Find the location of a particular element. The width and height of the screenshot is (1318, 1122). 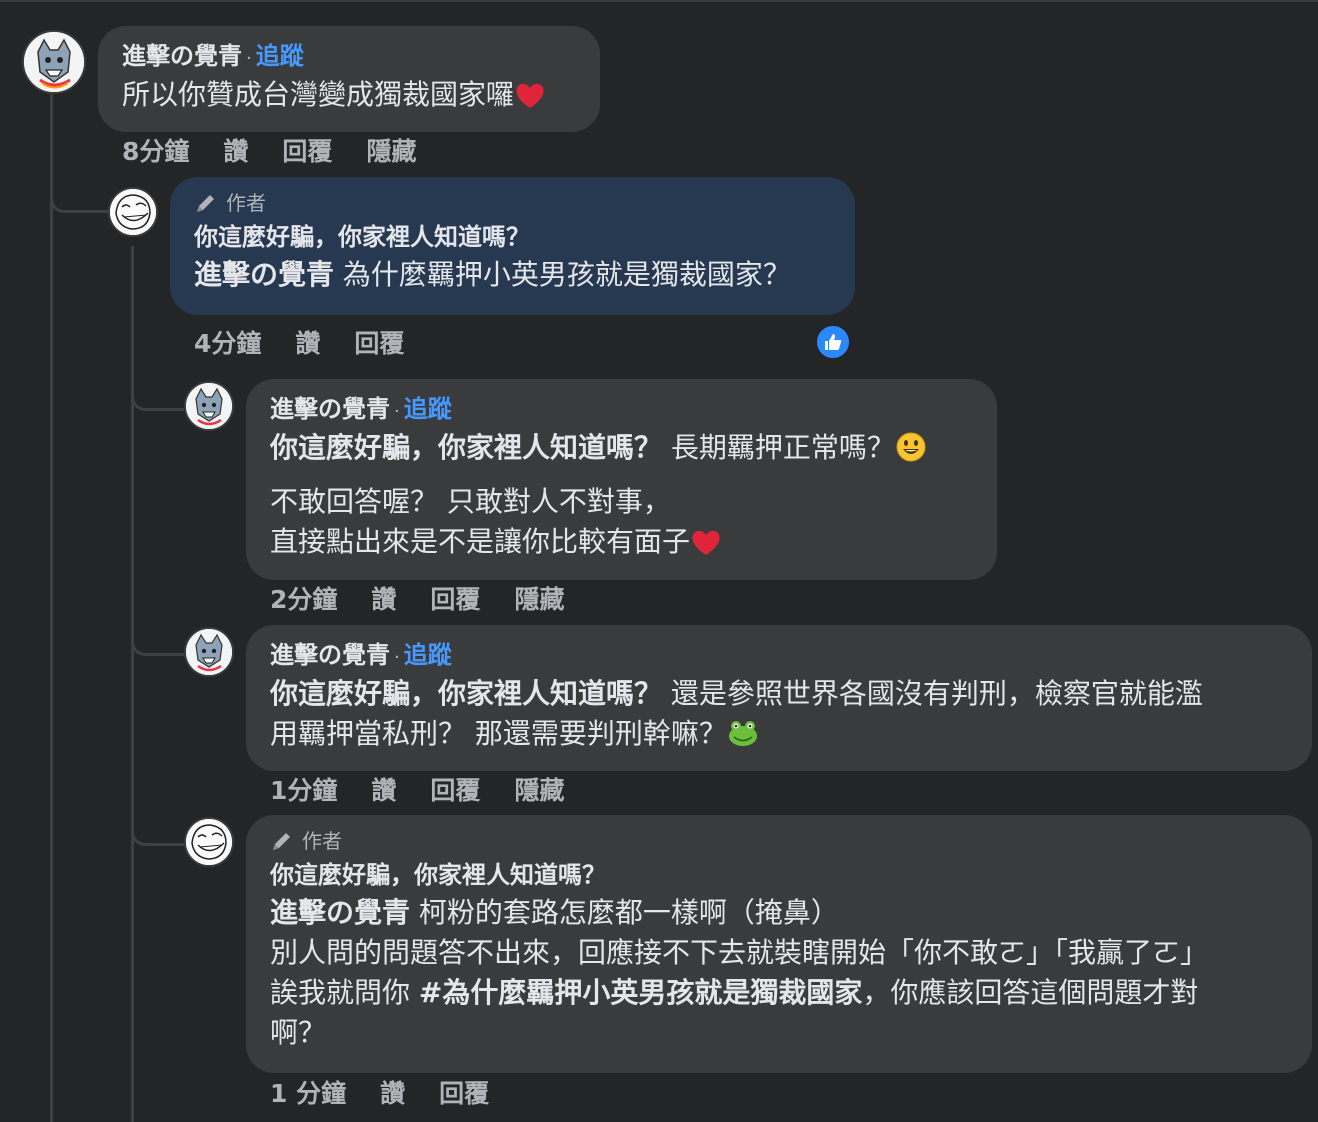

comment-actions: 1 分鐘 讚 回覆 is located at coordinates (379, 1094).